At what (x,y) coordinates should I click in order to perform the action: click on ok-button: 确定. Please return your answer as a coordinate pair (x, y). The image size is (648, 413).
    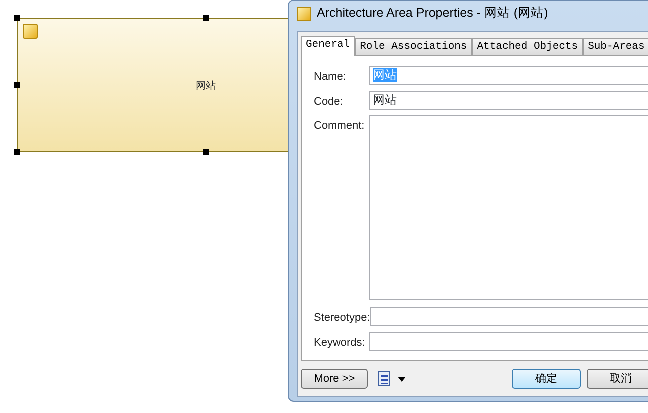
    Looking at the image, I should click on (546, 379).